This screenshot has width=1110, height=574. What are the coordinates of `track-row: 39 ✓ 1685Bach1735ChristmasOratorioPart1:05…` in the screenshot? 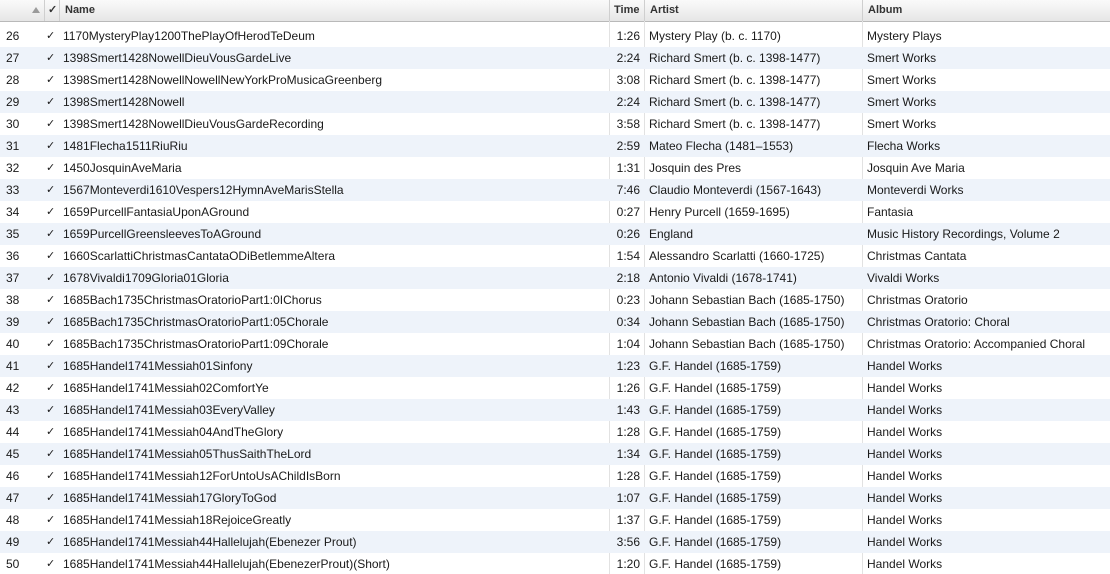 It's located at (555, 322).